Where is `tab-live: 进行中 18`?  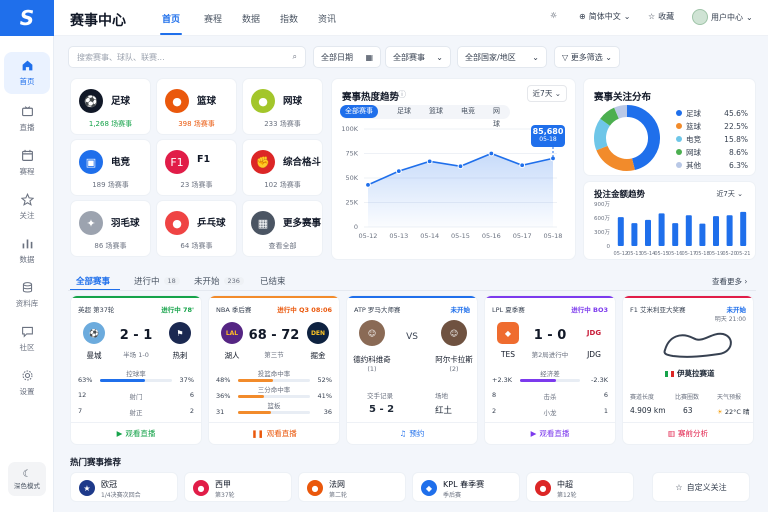
tab-live: 进行中 18 is located at coordinates (157, 281).